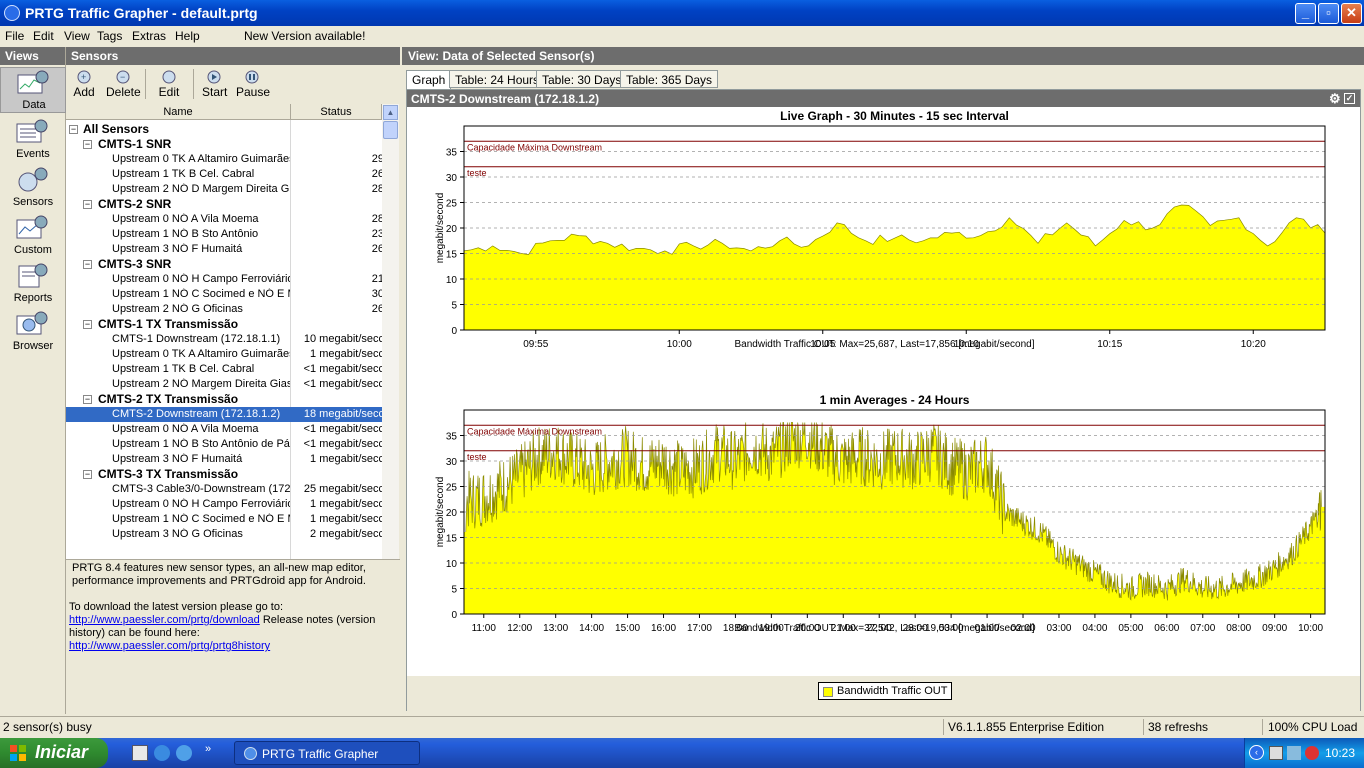 The image size is (1364, 768). I want to click on tray-security-icon, so click(1312, 753).